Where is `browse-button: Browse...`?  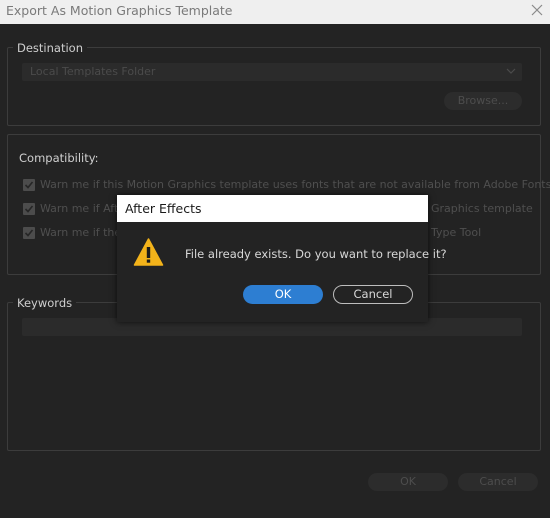 browse-button: Browse... is located at coordinates (483, 101).